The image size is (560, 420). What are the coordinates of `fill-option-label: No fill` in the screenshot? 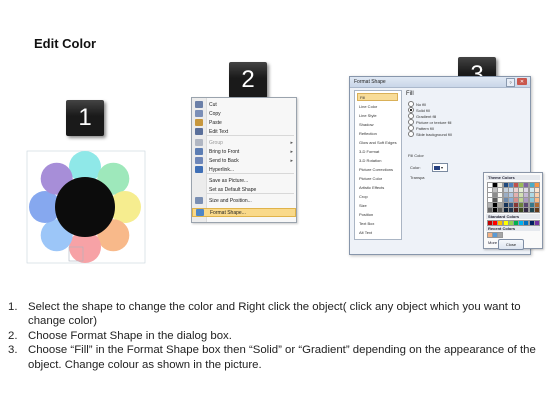 It's located at (421, 104).